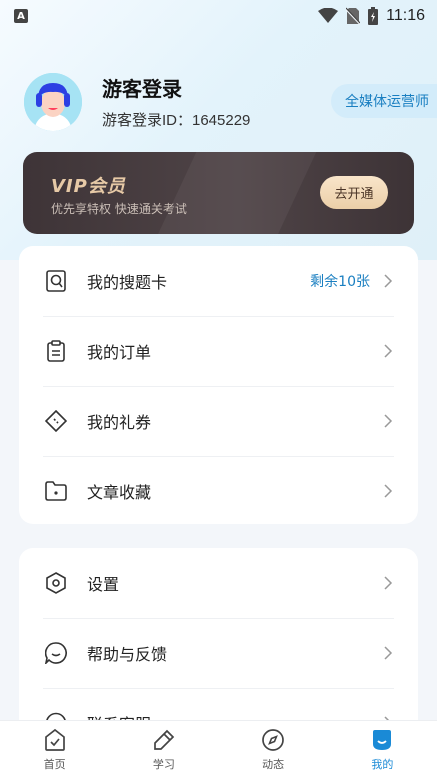 Image resolution: width=437 pixels, height=776 pixels. What do you see at coordinates (273, 764) in the screenshot?
I see `tab-label: 动态` at bounding box center [273, 764].